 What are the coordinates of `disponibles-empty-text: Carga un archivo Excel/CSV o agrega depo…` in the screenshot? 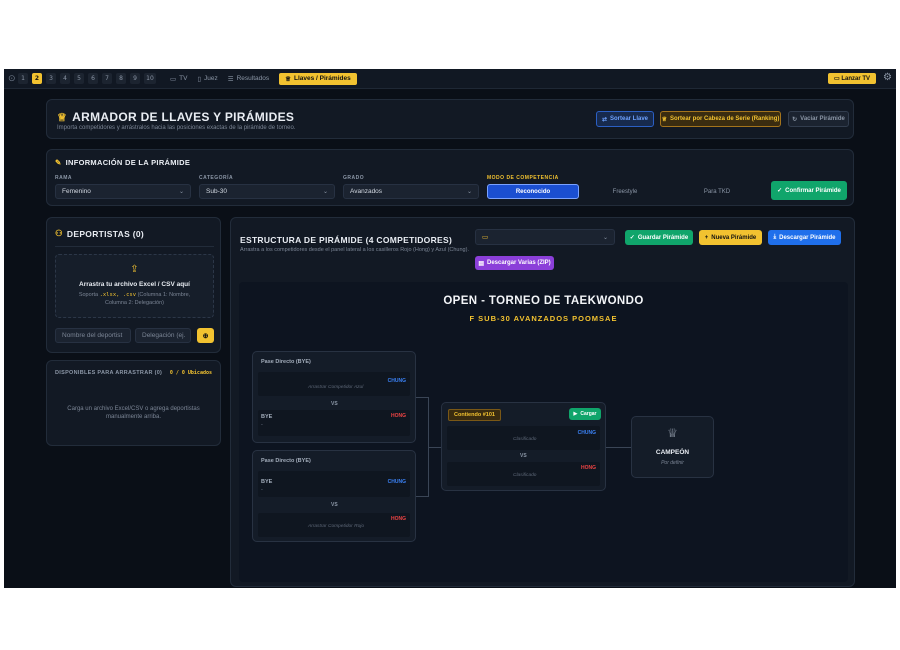 It's located at (133, 413).